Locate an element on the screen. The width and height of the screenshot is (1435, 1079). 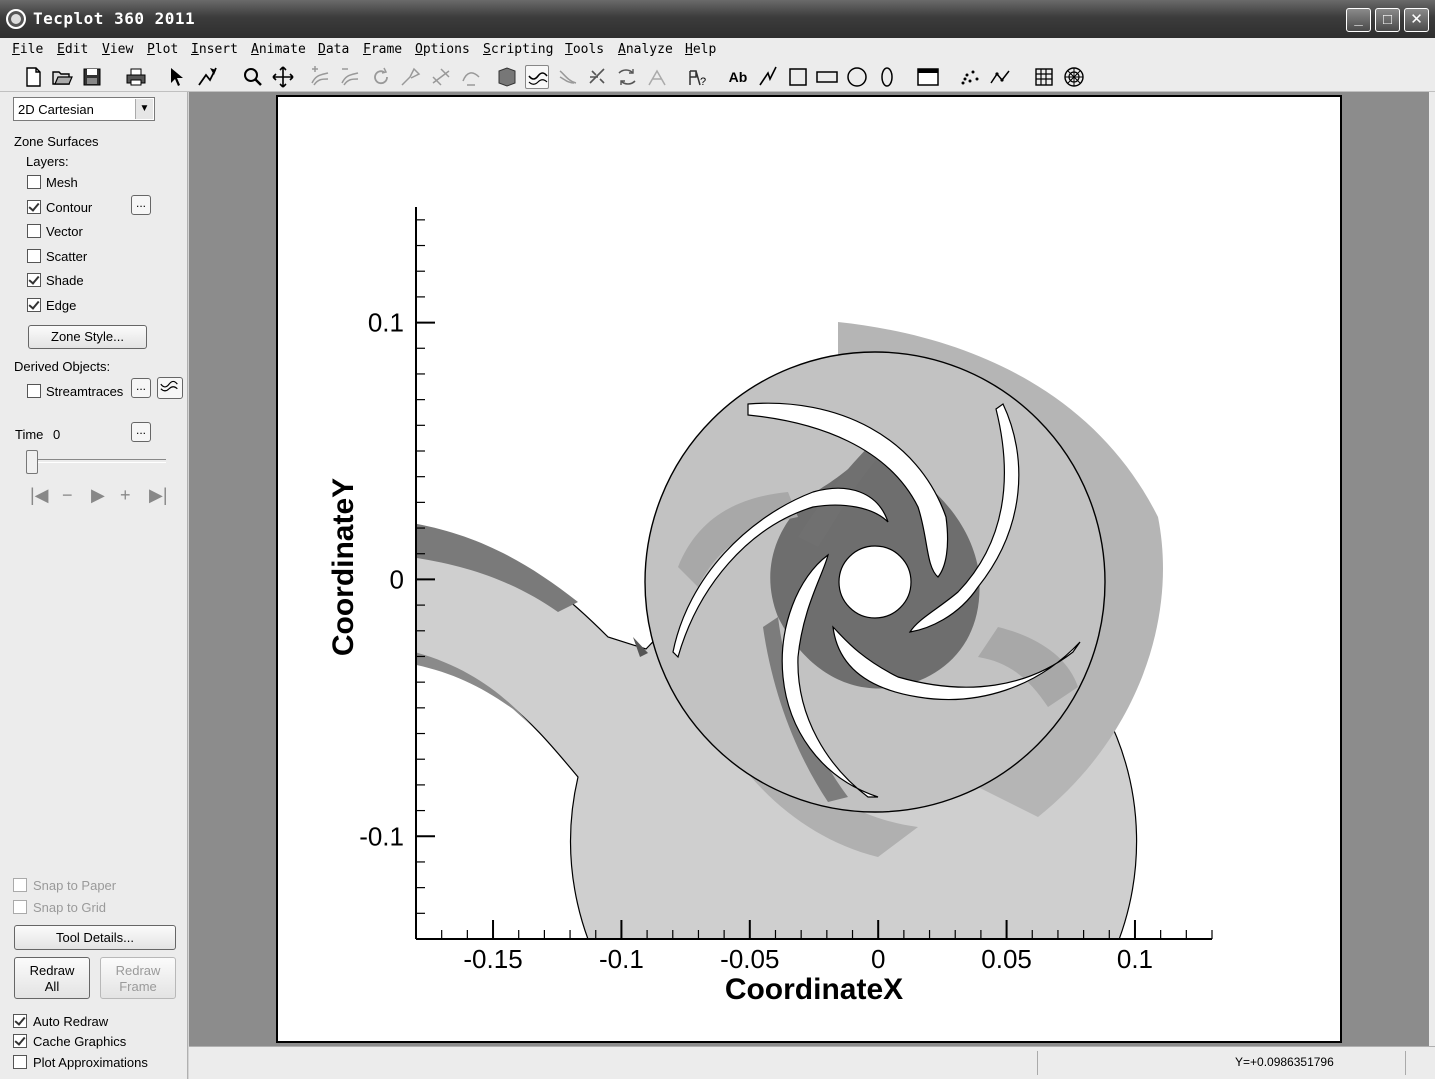
new-file-icon is located at coordinates (33, 77).